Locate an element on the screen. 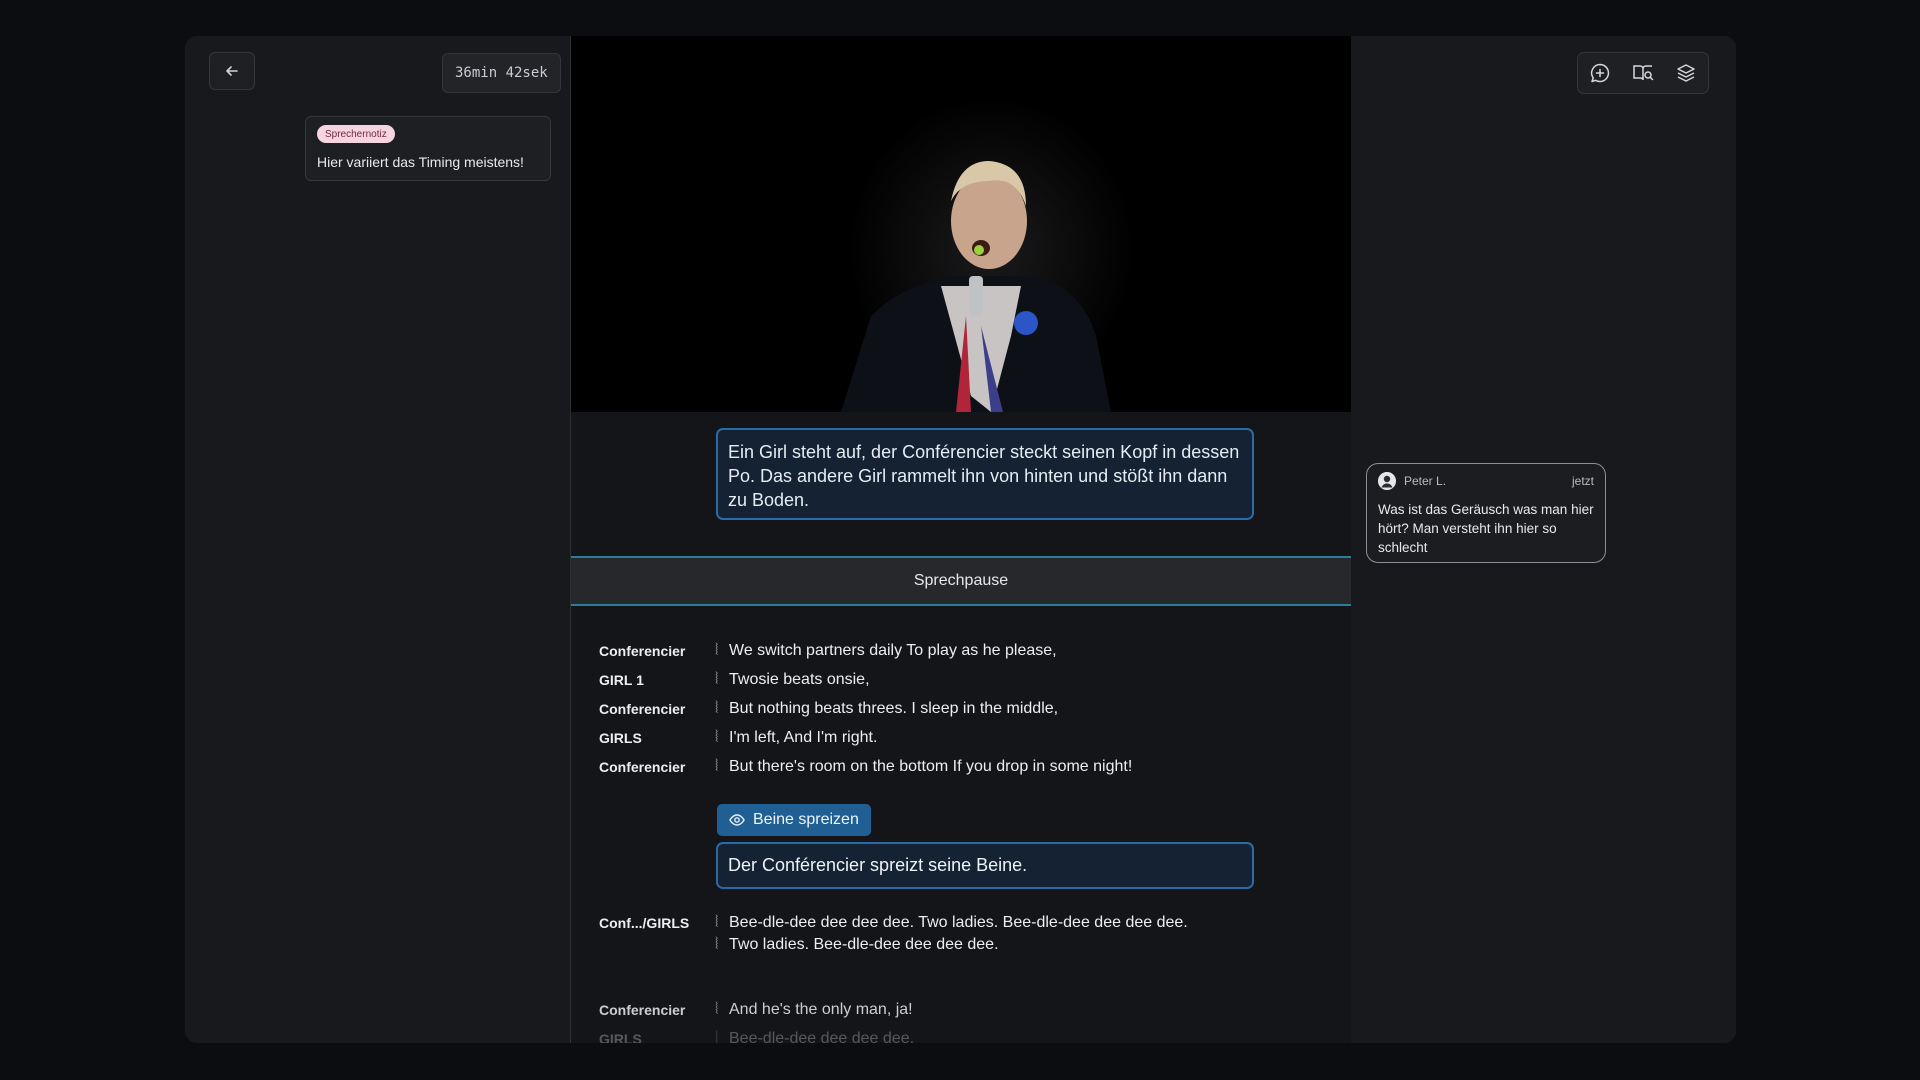  line-text: Twosie beats onsie, is located at coordinates (799, 679).